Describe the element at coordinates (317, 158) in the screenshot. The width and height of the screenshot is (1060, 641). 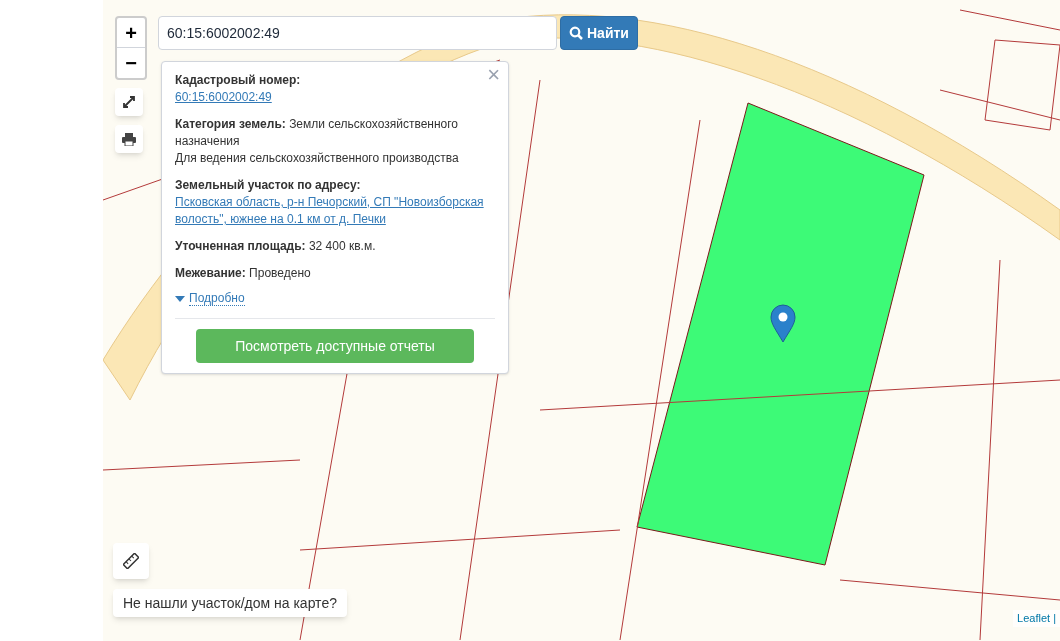
I see `field-text: Для ведения сельскохозяйственного производства` at that location.